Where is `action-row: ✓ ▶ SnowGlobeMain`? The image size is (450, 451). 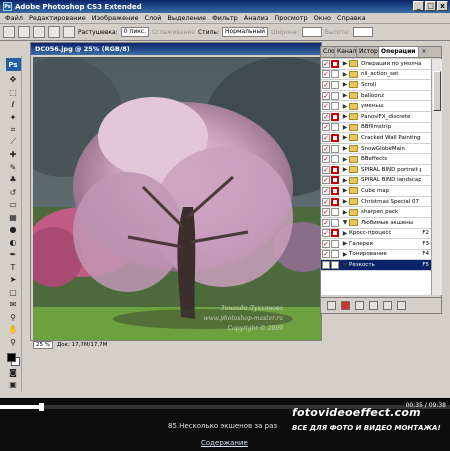
action-row: ✓ ▶ SnowGlobeMain is located at coordinates (376, 149).